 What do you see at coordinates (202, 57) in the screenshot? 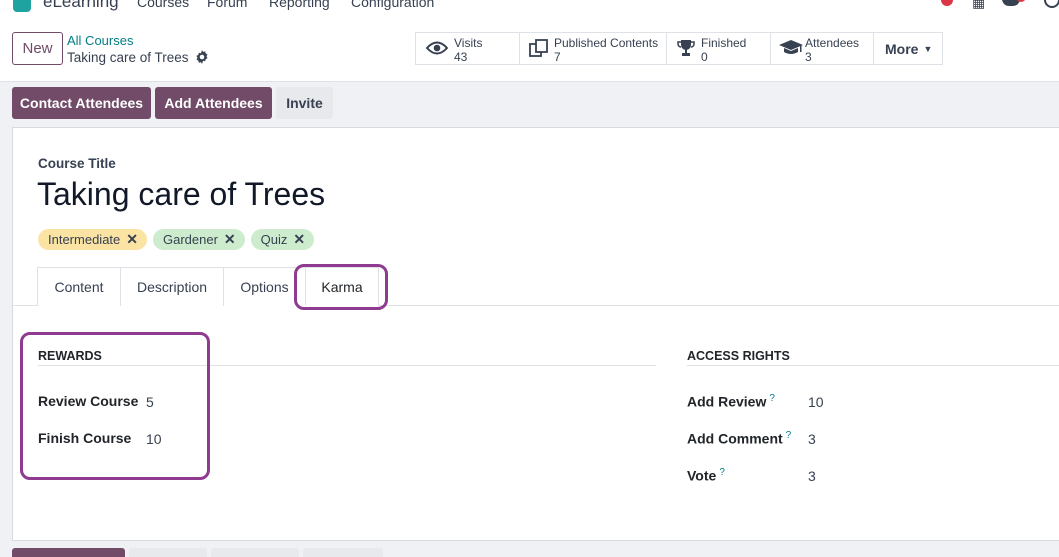
I see `gear-icon` at bounding box center [202, 57].